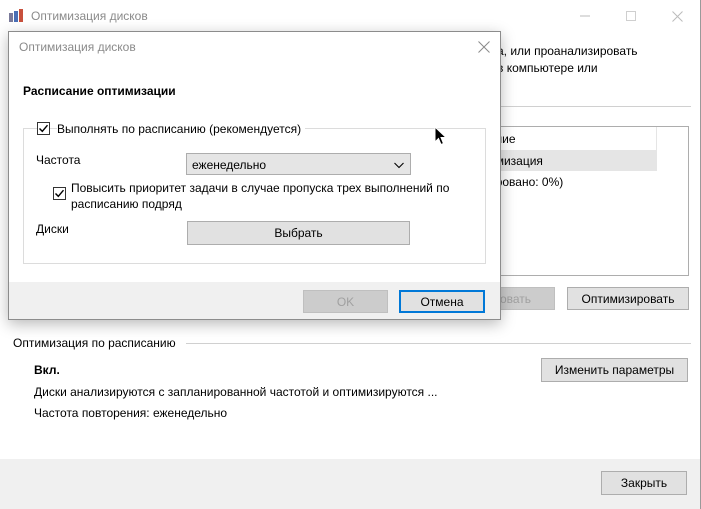  I want to click on frequency-value: еженедельно, so click(229, 165).